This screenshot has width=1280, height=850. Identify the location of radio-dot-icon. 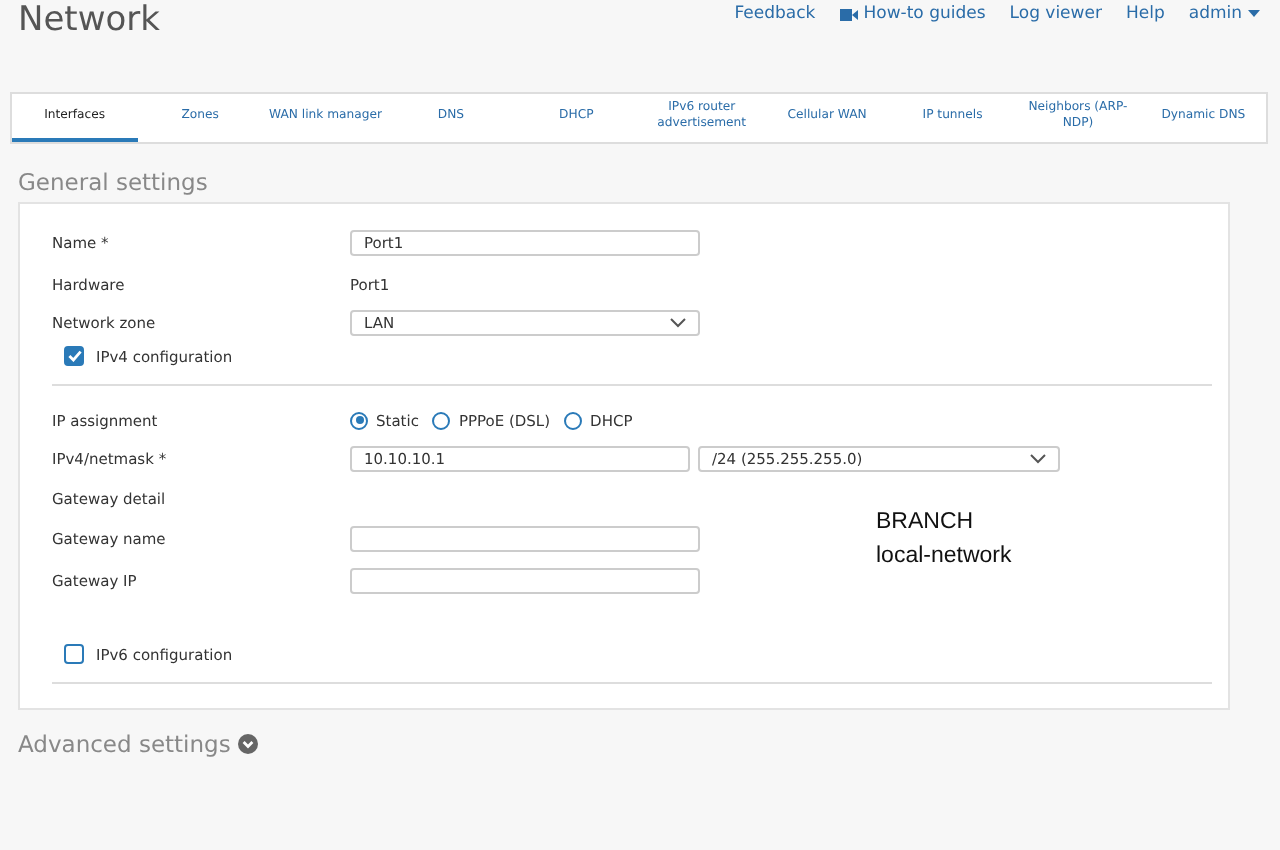
(359, 420).